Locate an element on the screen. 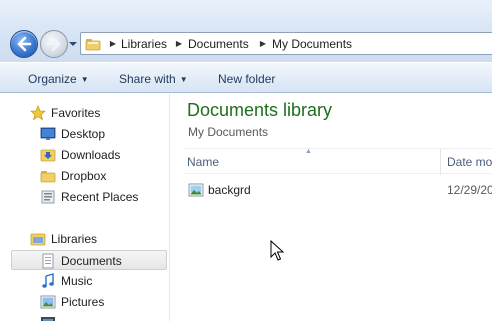 The width and height of the screenshot is (492, 321). nav-item-documents: Documents is located at coordinates (89, 260).